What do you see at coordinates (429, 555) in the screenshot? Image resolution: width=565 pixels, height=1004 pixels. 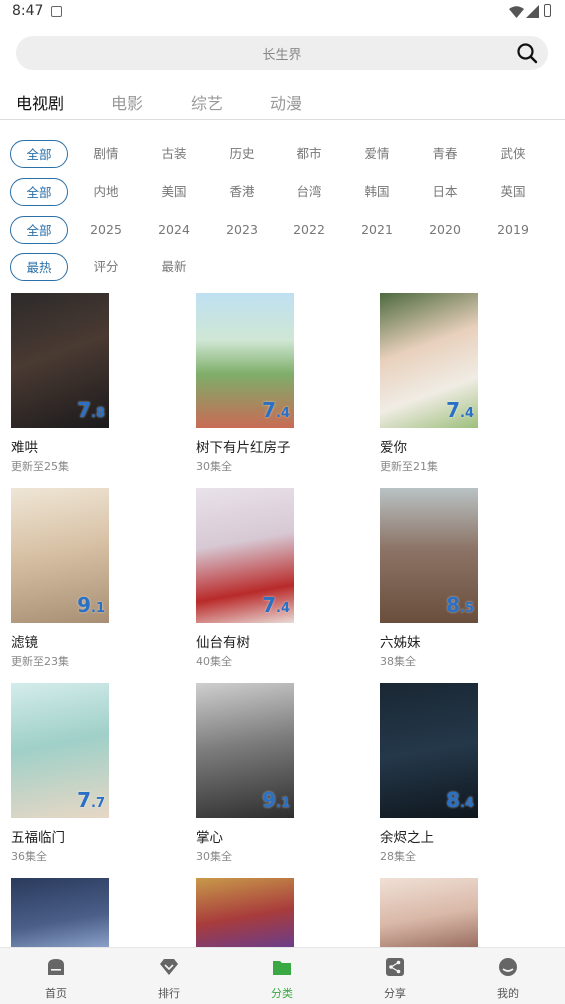 I see `poster-image: 8.5` at bounding box center [429, 555].